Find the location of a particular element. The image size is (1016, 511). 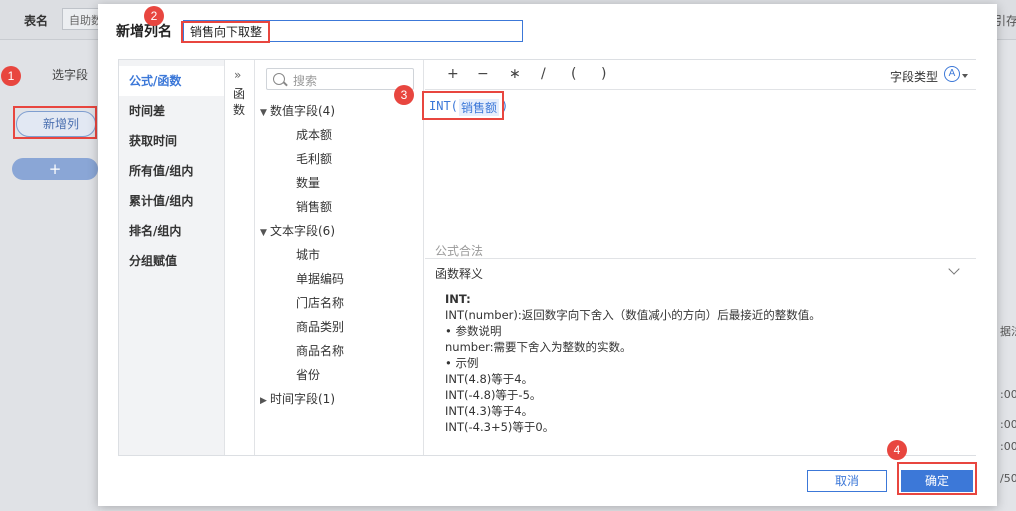

tree-group-label: 时间字段(1) is located at coordinates (302, 399).